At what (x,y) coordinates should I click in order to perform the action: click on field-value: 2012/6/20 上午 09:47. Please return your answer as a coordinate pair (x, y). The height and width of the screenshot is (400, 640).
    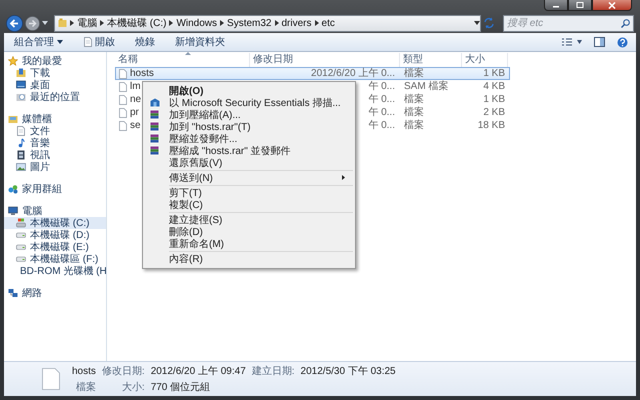
    Looking at the image, I should click on (198, 371).